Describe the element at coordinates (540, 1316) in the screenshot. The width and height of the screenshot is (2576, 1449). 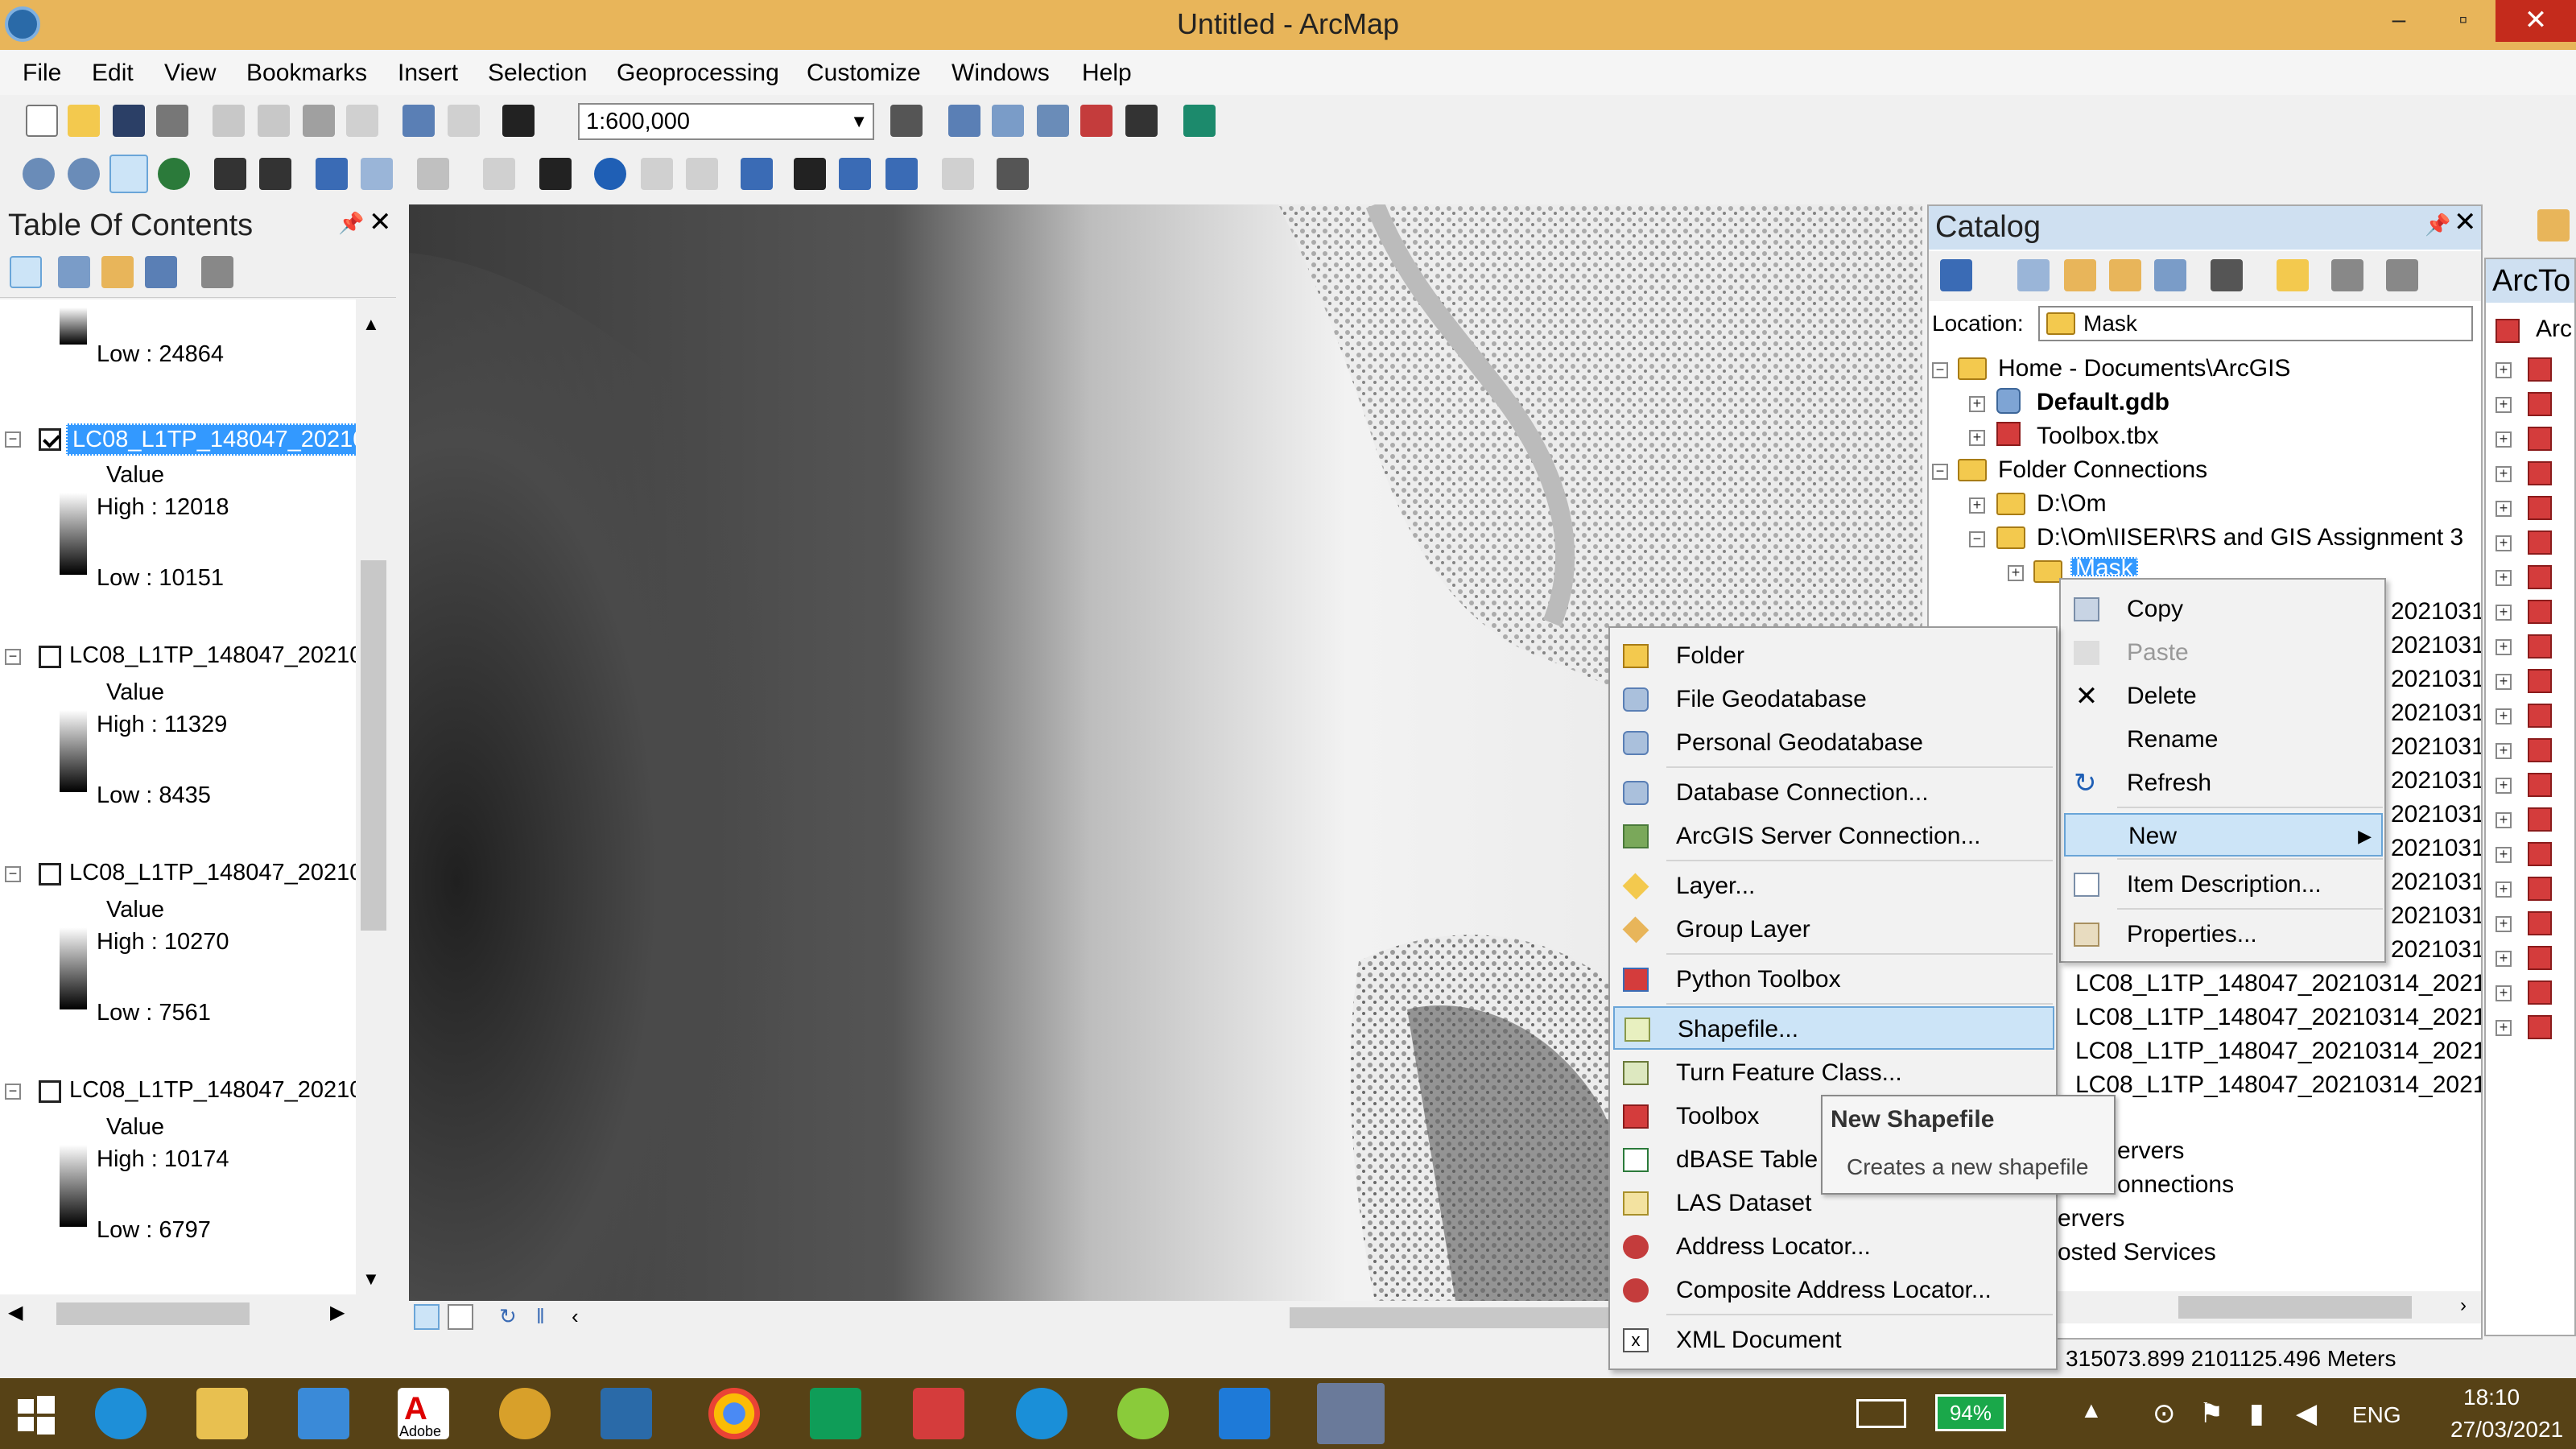
I see `pause-drawing-icon: ‖` at that location.